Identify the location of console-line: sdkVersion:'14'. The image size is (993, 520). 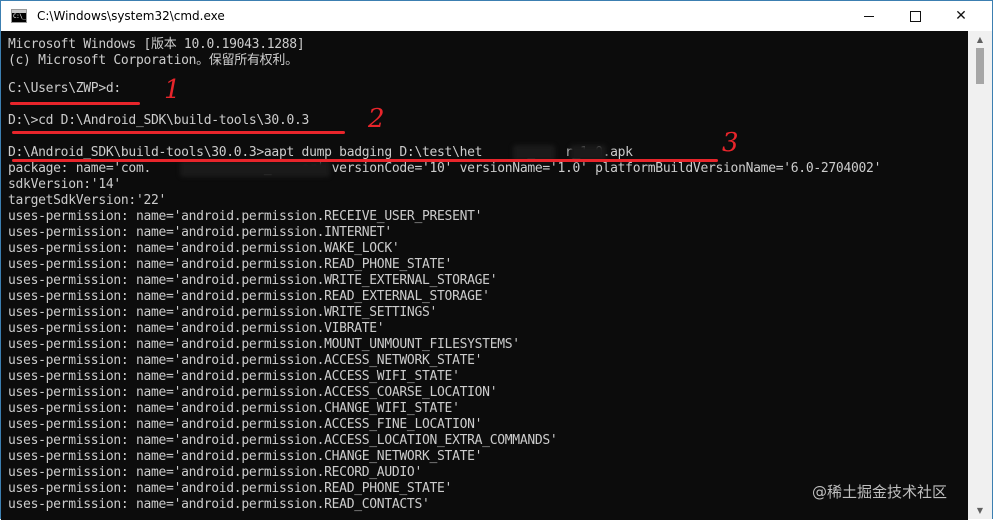
(64, 184).